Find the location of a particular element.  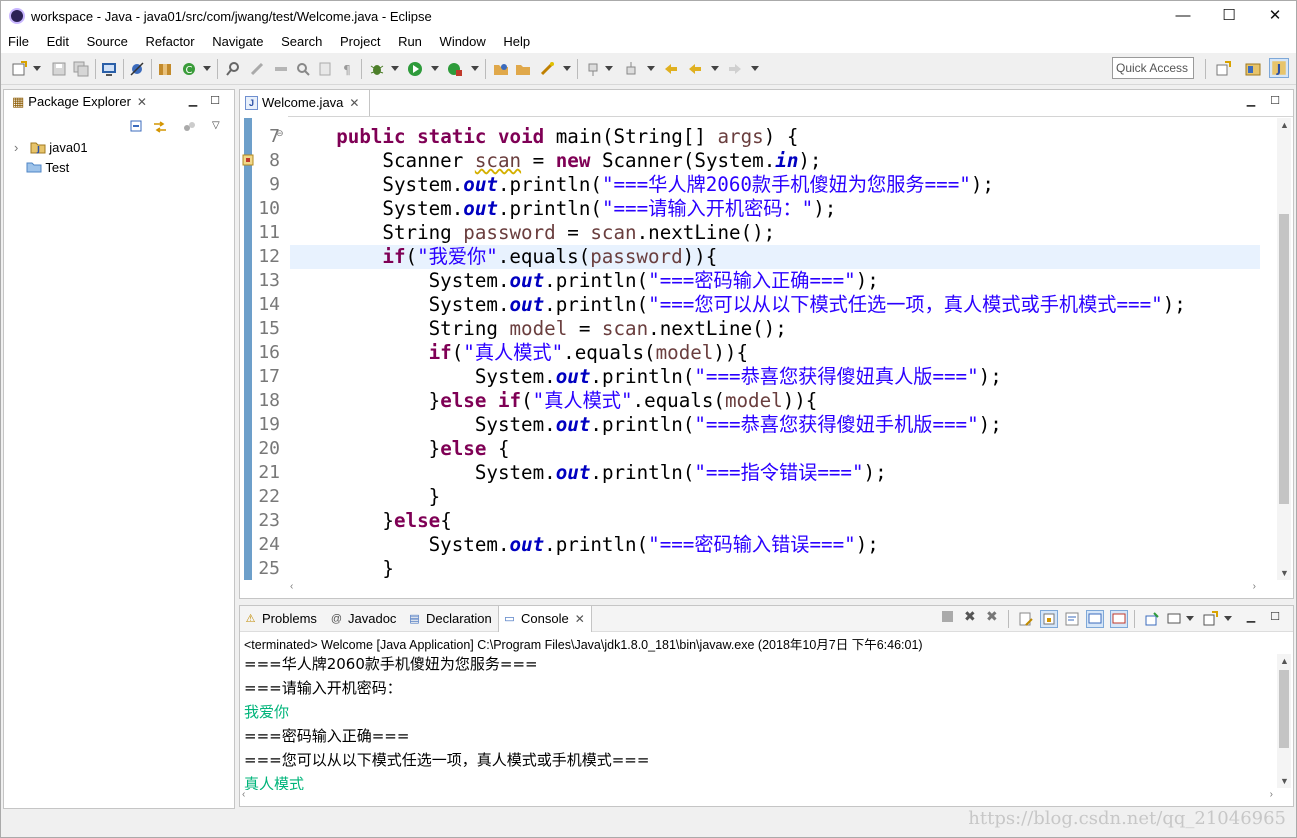

code-line: System.out.println("===密码输入正确==="); is located at coordinates (775, 281).